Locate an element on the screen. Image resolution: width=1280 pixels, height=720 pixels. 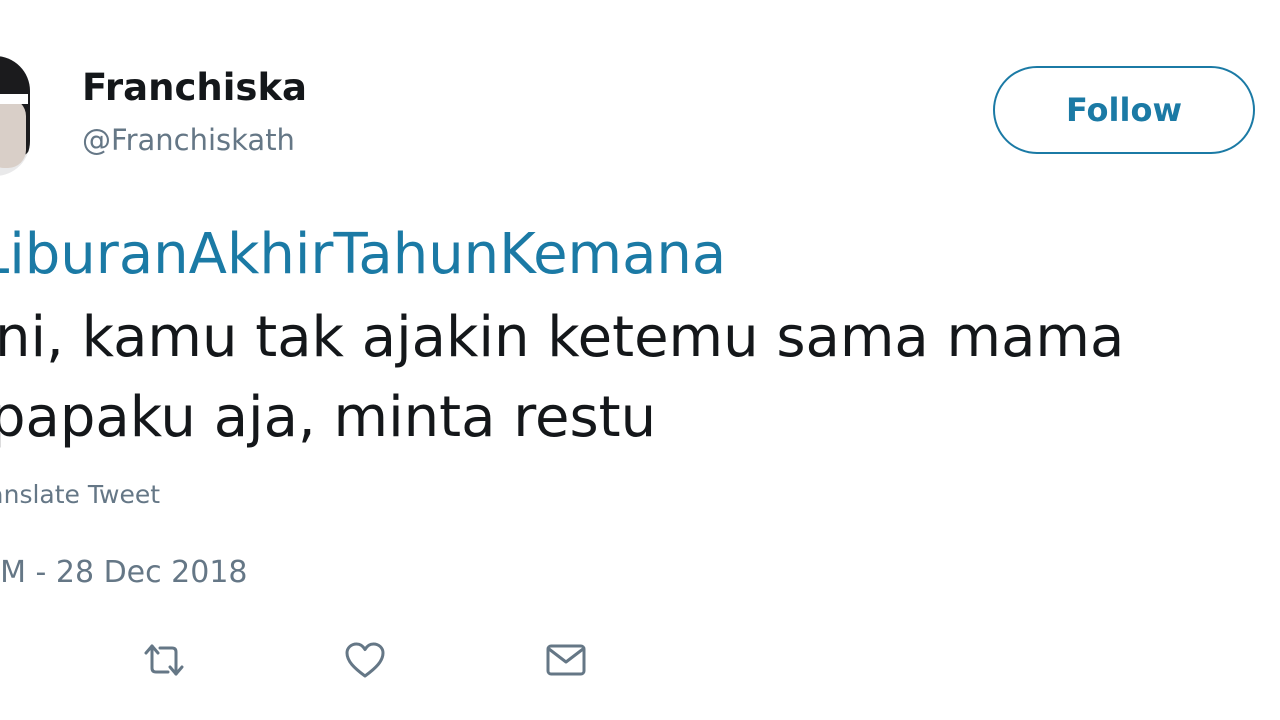
retweet-button is located at coordinates (164, 660).